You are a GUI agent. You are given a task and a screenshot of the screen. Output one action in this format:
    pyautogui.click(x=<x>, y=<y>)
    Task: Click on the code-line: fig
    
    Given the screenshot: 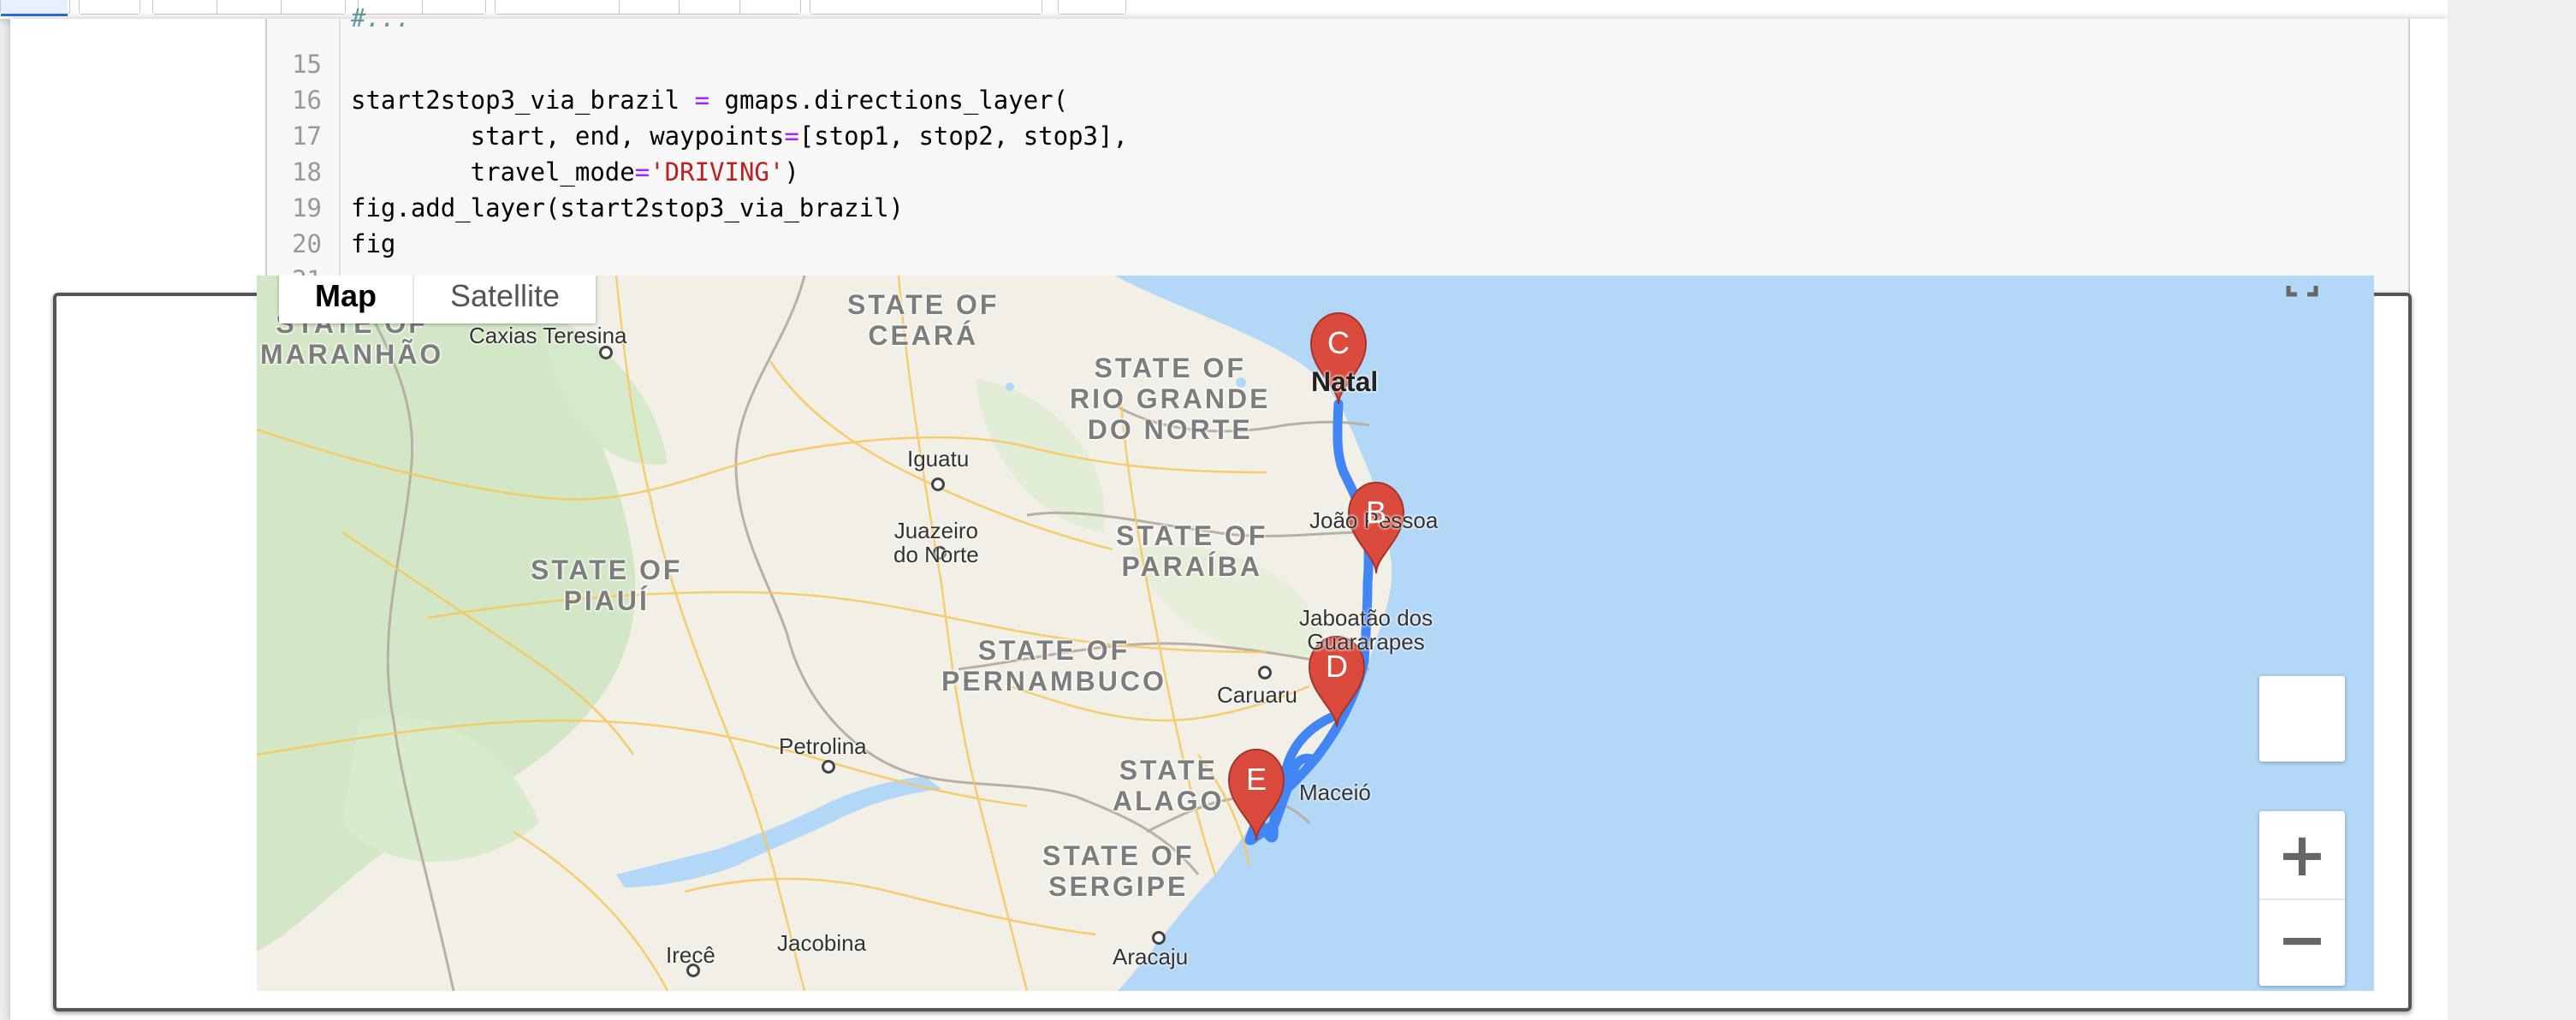 What is the action you would take?
    pyautogui.click(x=373, y=244)
    